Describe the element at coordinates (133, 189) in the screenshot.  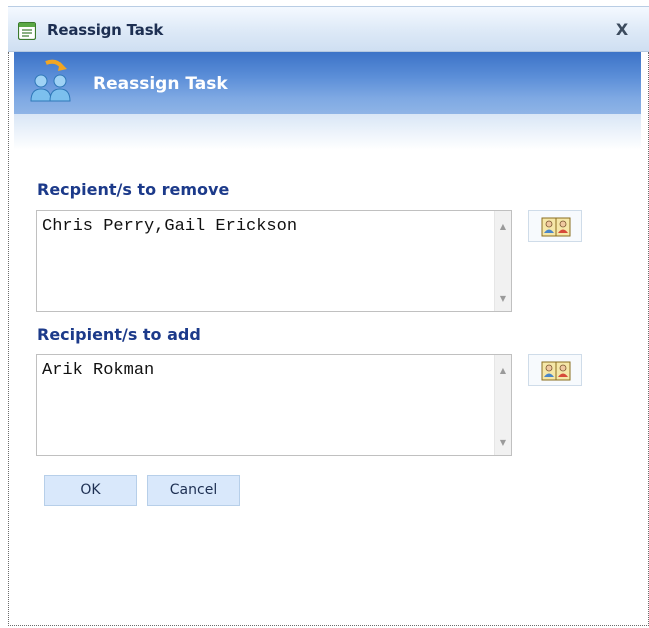
I see `remove-recipients-label: Recpient/s to remove` at that location.